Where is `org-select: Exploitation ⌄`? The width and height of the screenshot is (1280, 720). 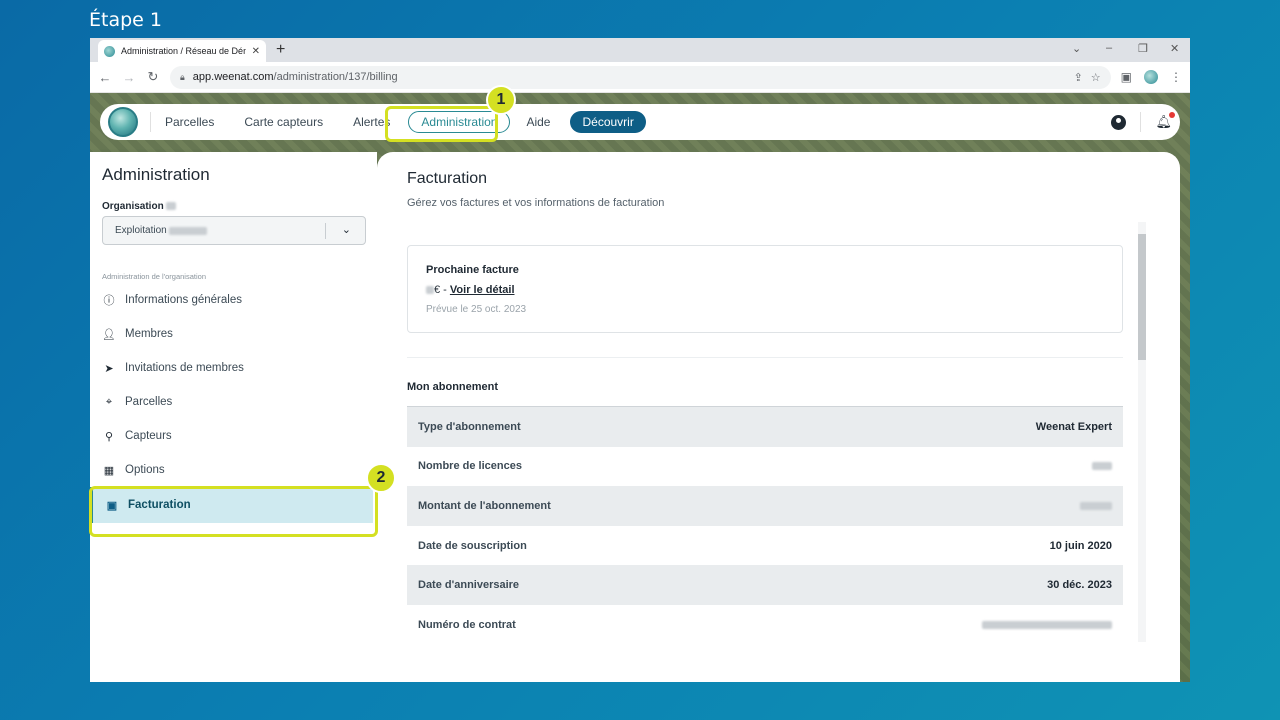
org-select: Exploitation ⌄ is located at coordinates (234, 230).